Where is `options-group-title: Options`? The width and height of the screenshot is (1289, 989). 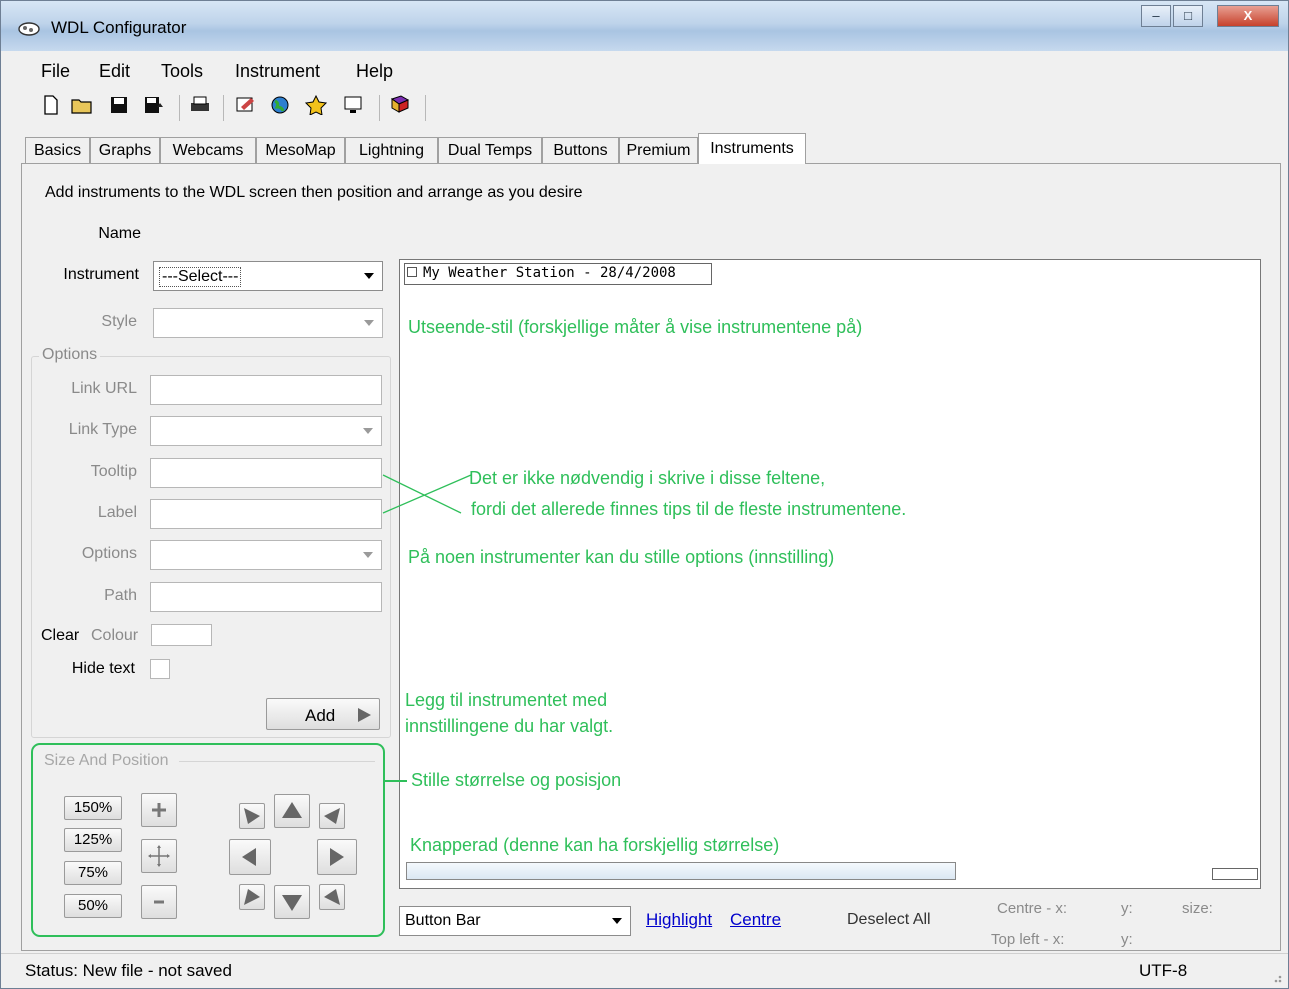
options-group-title: Options is located at coordinates (70, 355).